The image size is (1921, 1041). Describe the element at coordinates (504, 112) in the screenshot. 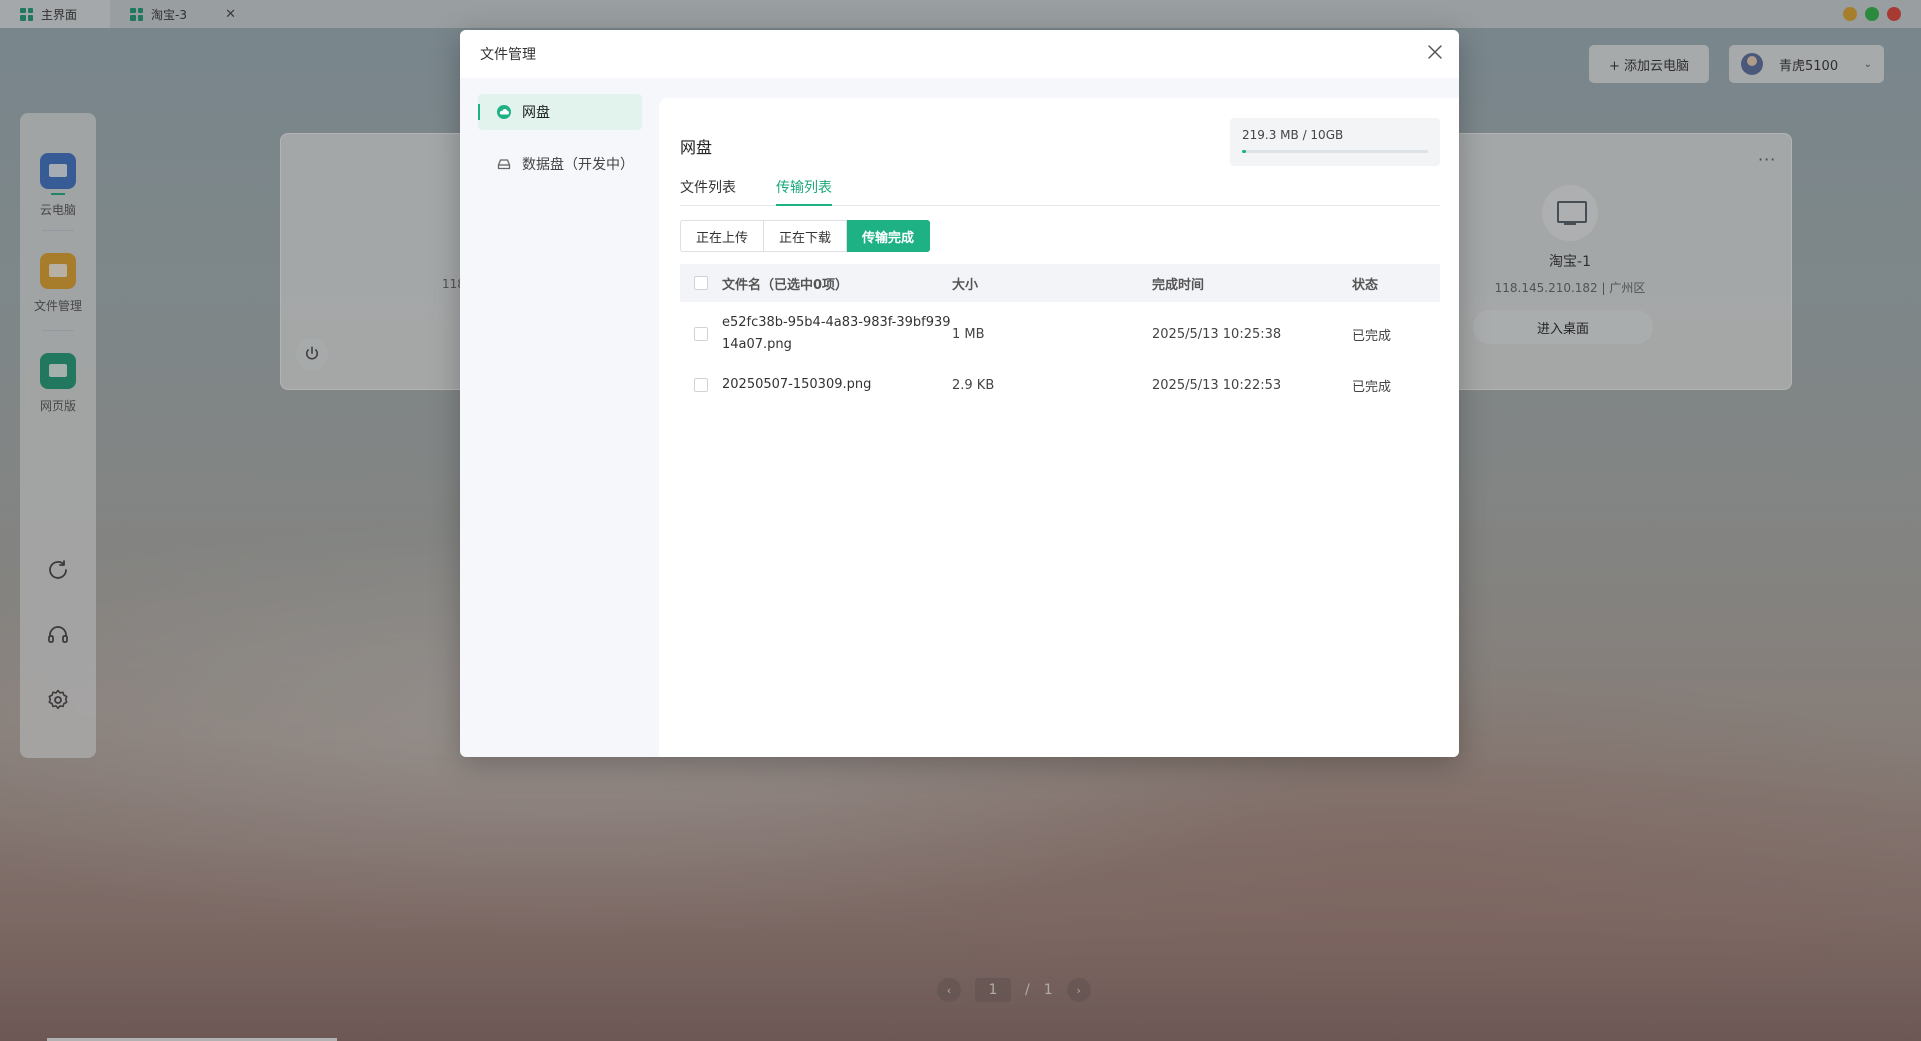

I see `cloud-icon` at that location.